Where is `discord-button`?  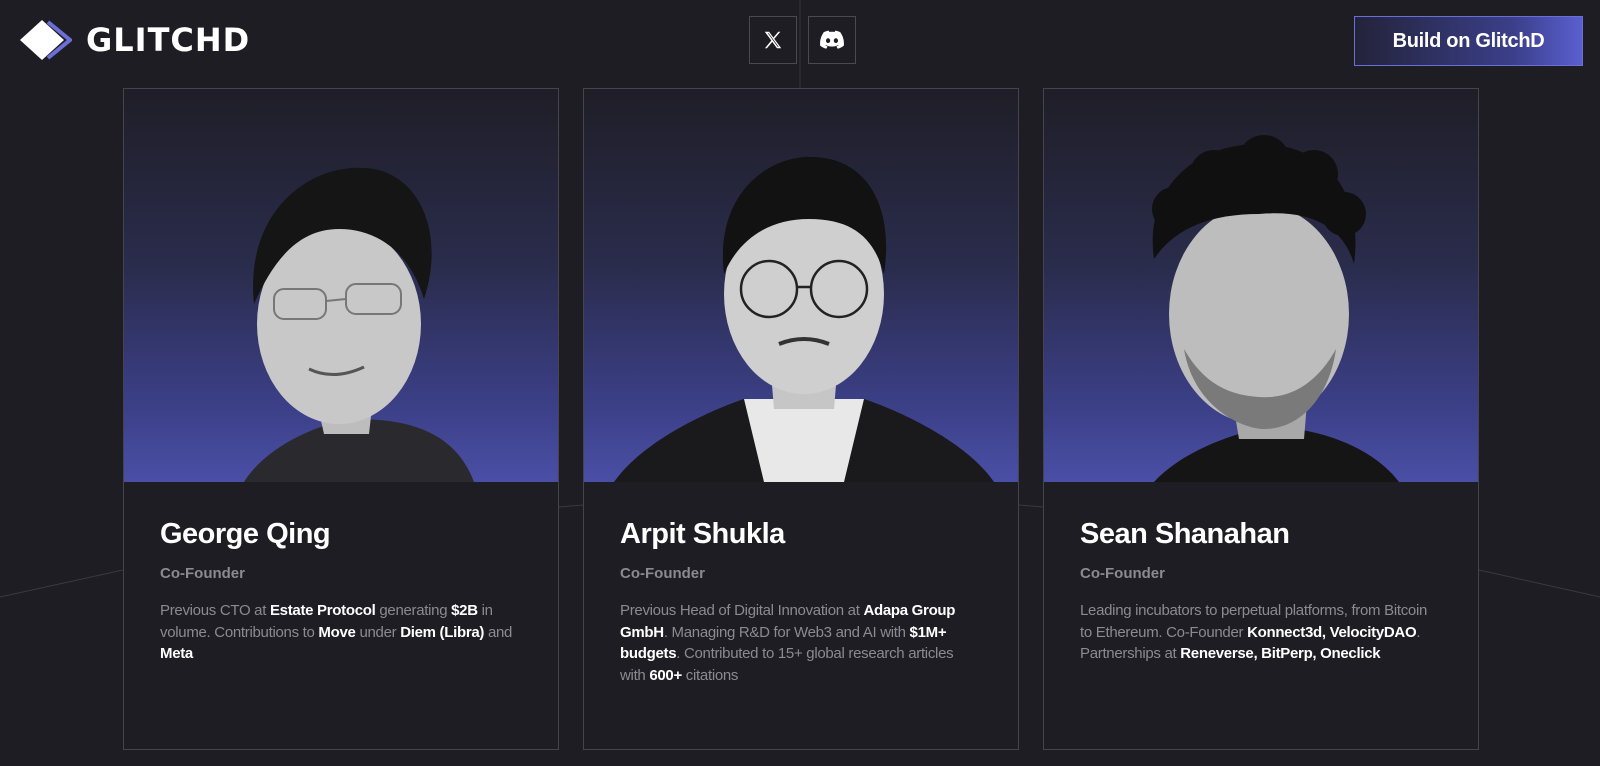 discord-button is located at coordinates (832, 40).